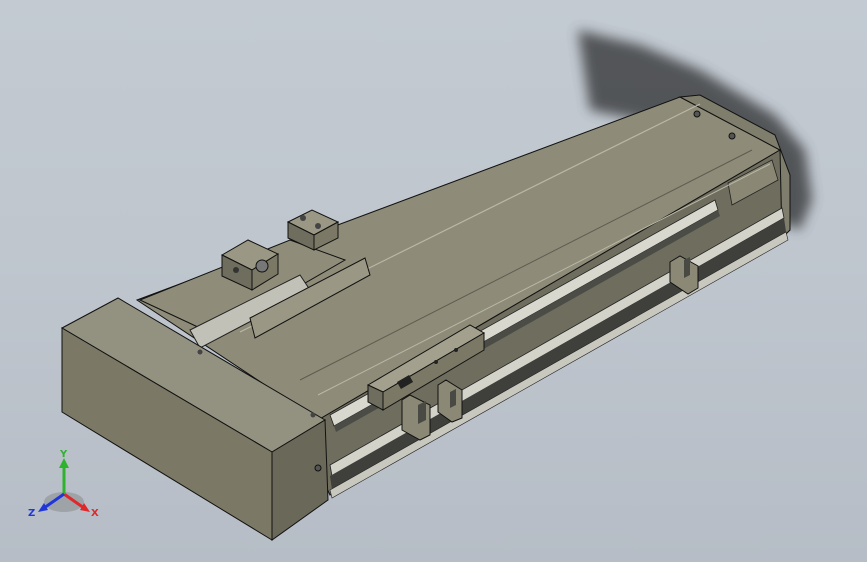 Image resolution: width=867 pixels, height=562 pixels. What do you see at coordinates (63, 454) in the screenshot?
I see `triad-label-y: Y` at bounding box center [63, 454].